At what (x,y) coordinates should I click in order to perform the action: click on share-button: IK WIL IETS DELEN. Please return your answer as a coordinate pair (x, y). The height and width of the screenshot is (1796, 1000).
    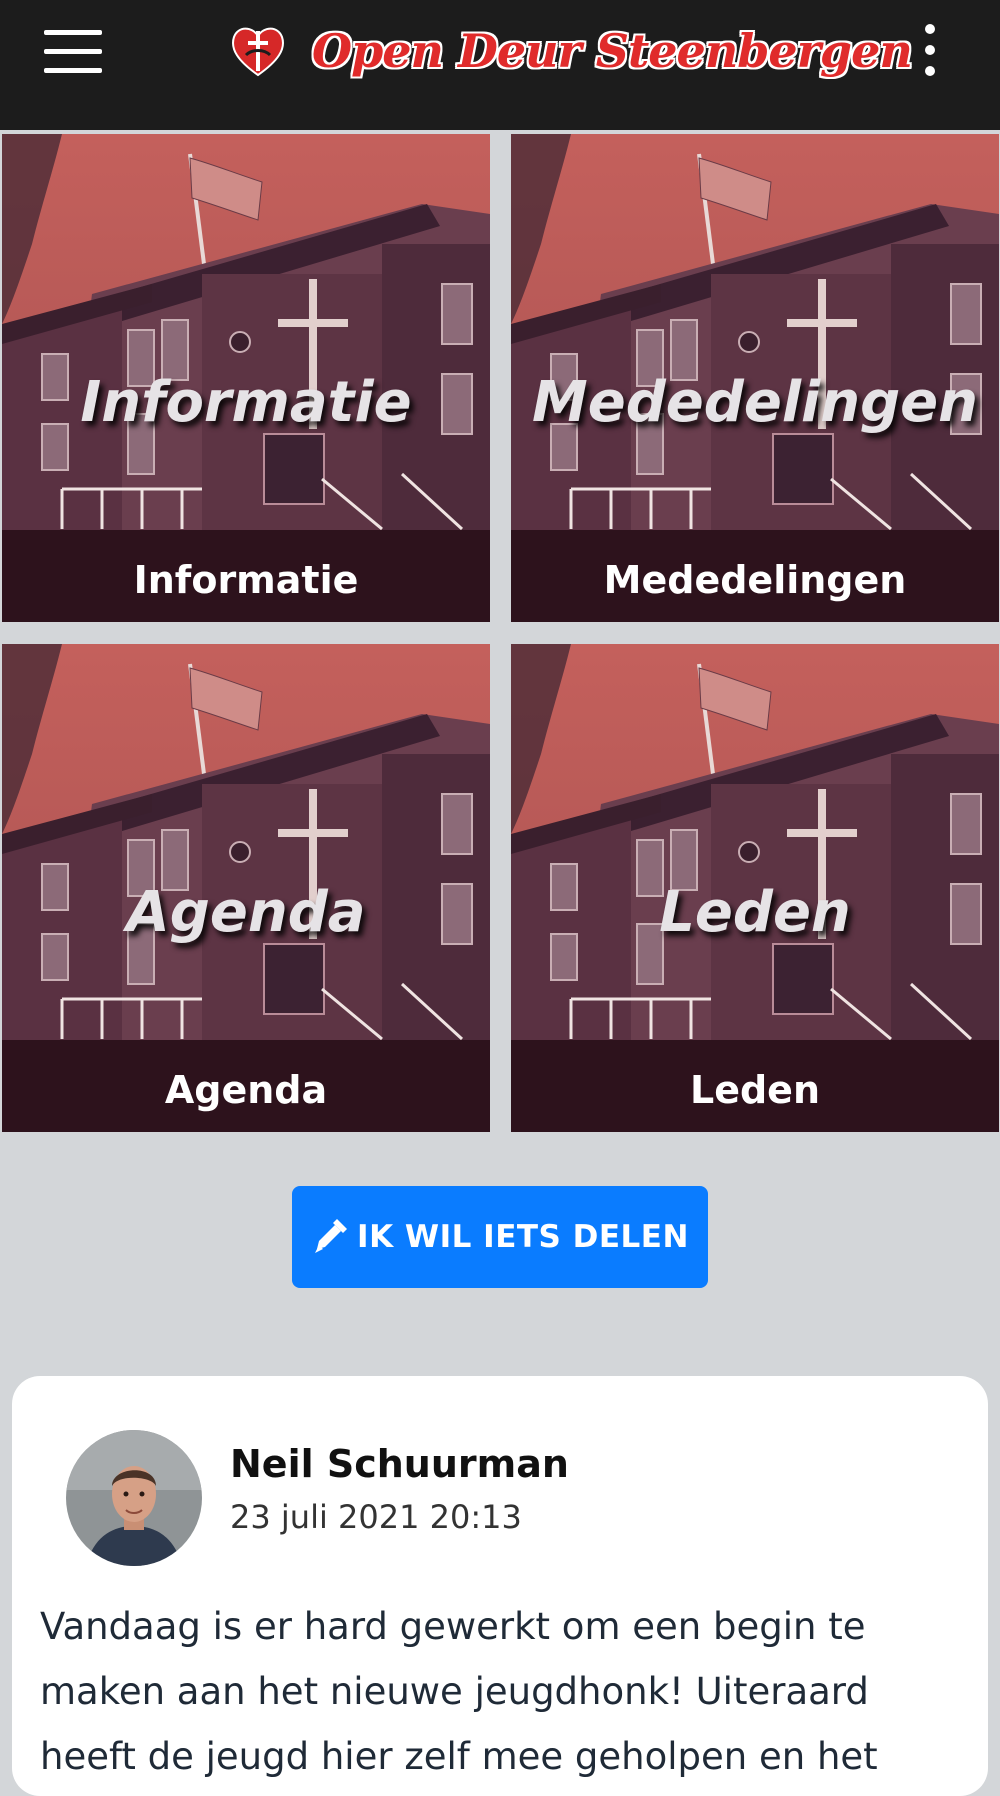
    Looking at the image, I should click on (500, 1237).